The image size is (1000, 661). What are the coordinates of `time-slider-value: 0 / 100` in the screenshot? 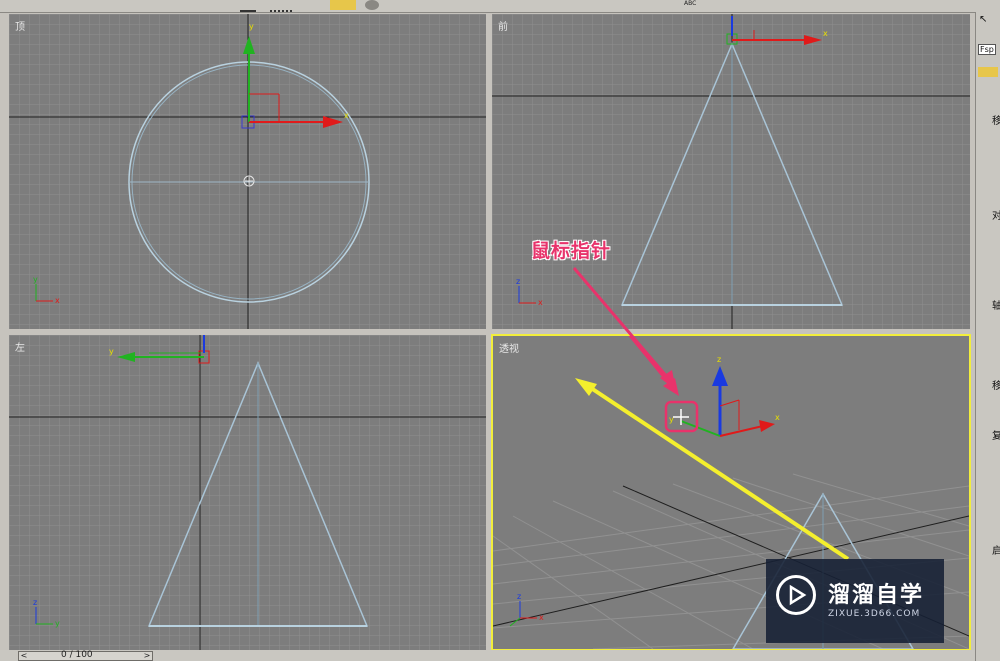 It's located at (77, 655).